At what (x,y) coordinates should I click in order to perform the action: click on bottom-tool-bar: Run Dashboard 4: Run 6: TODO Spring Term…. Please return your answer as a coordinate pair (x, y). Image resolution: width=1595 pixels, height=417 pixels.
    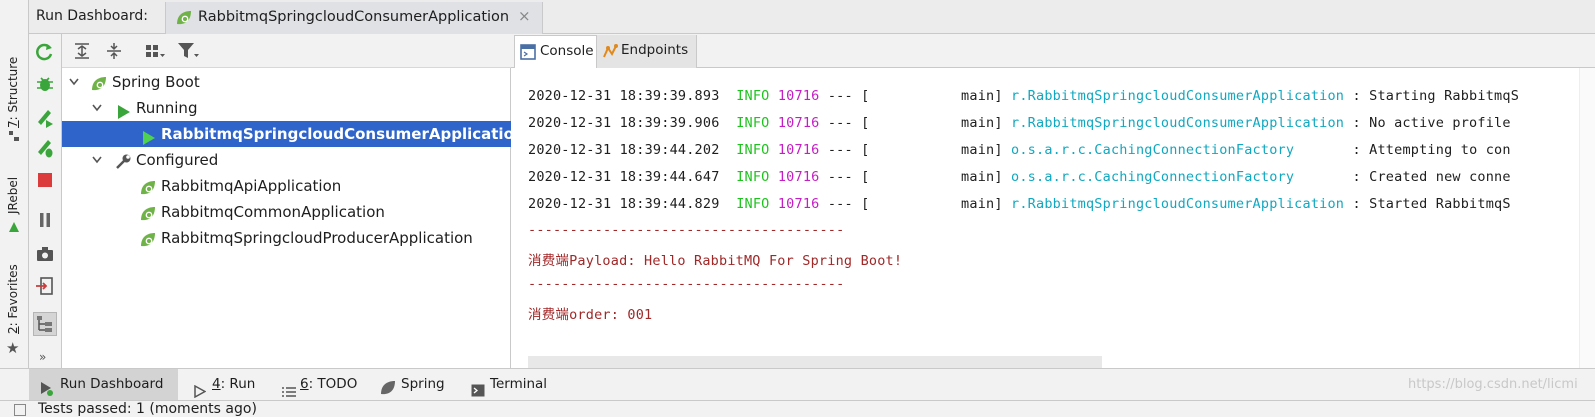
    Looking at the image, I should click on (797, 384).